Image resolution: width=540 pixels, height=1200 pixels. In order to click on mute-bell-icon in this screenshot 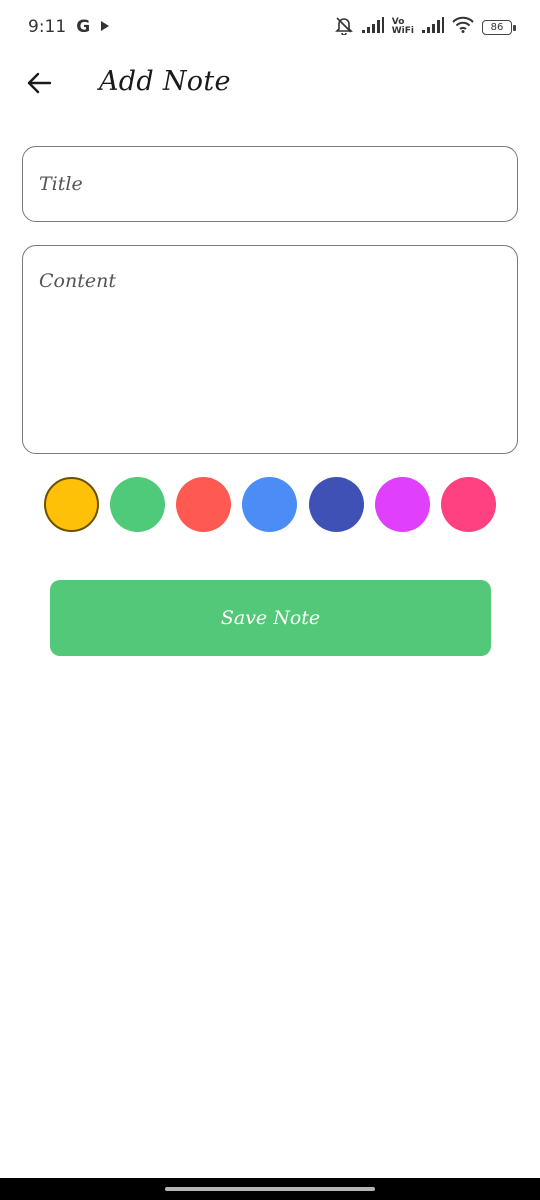, I will do `click(344, 27)`.